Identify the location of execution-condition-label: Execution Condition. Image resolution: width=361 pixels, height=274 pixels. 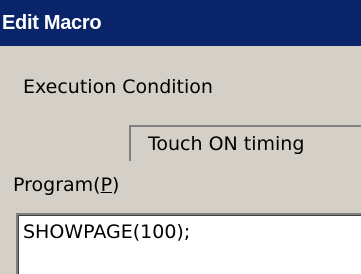
(118, 87).